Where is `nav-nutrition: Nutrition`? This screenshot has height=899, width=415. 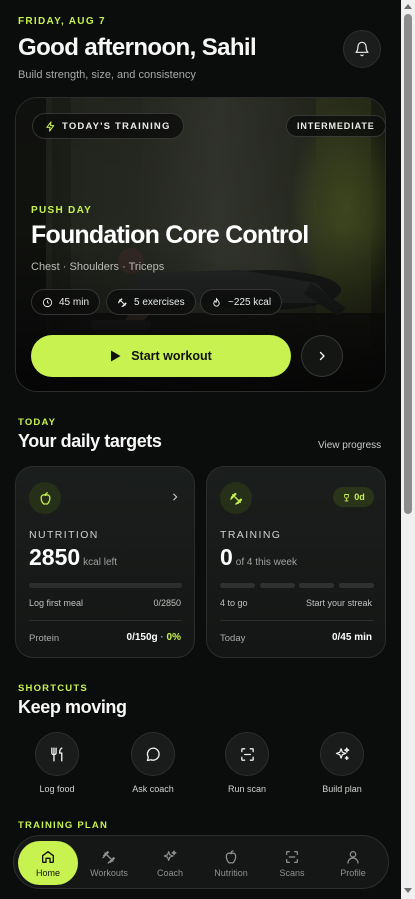 nav-nutrition: Nutrition is located at coordinates (231, 863).